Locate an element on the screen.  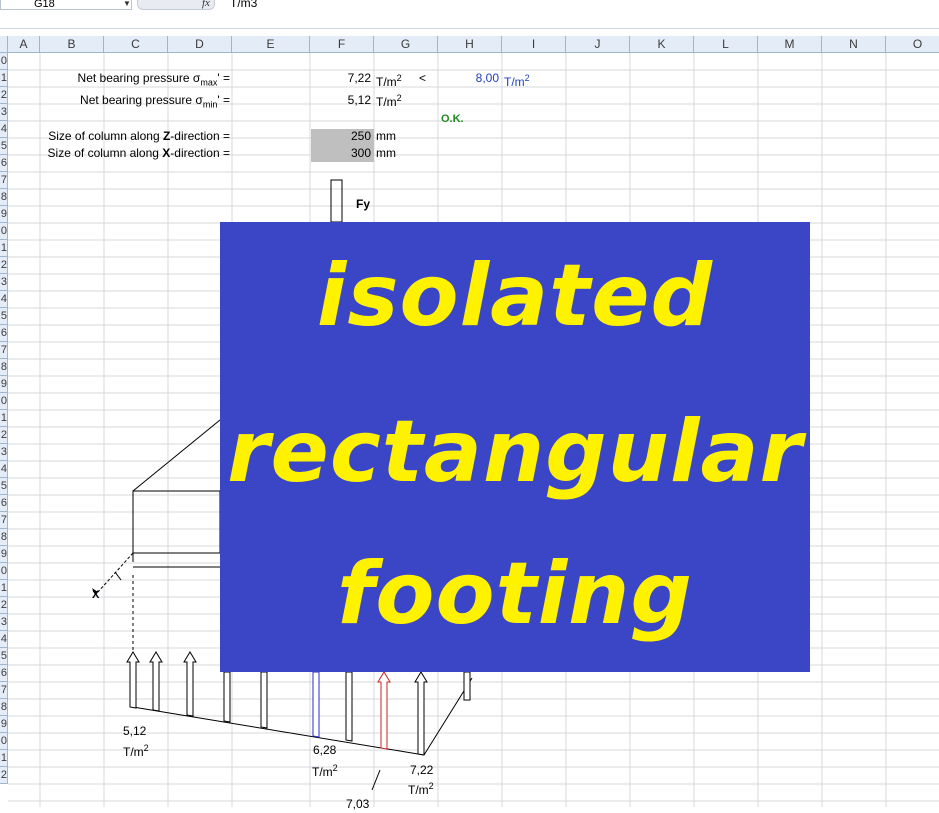
pressure-baseline is located at coordinates (278, 731).